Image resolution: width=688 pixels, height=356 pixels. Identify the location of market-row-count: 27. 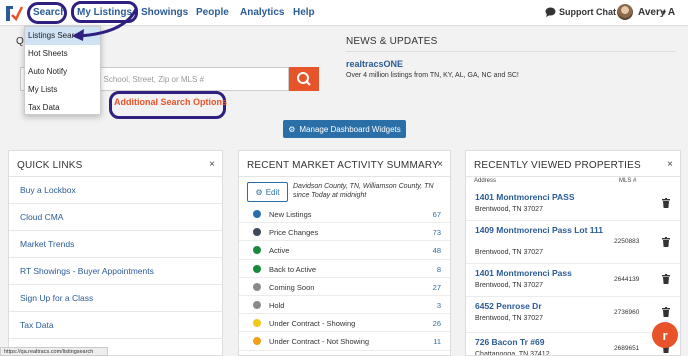
(437, 287).